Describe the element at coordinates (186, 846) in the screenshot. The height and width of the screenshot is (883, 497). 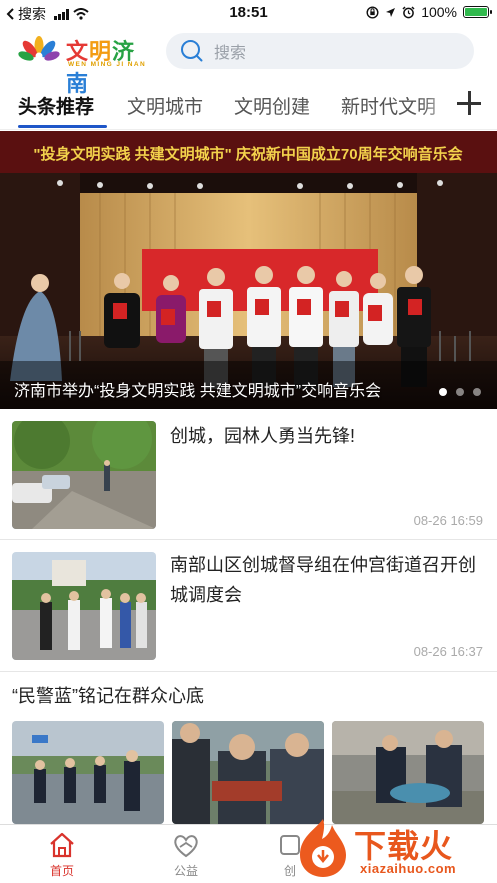
I see `heart-hands-icon` at that location.